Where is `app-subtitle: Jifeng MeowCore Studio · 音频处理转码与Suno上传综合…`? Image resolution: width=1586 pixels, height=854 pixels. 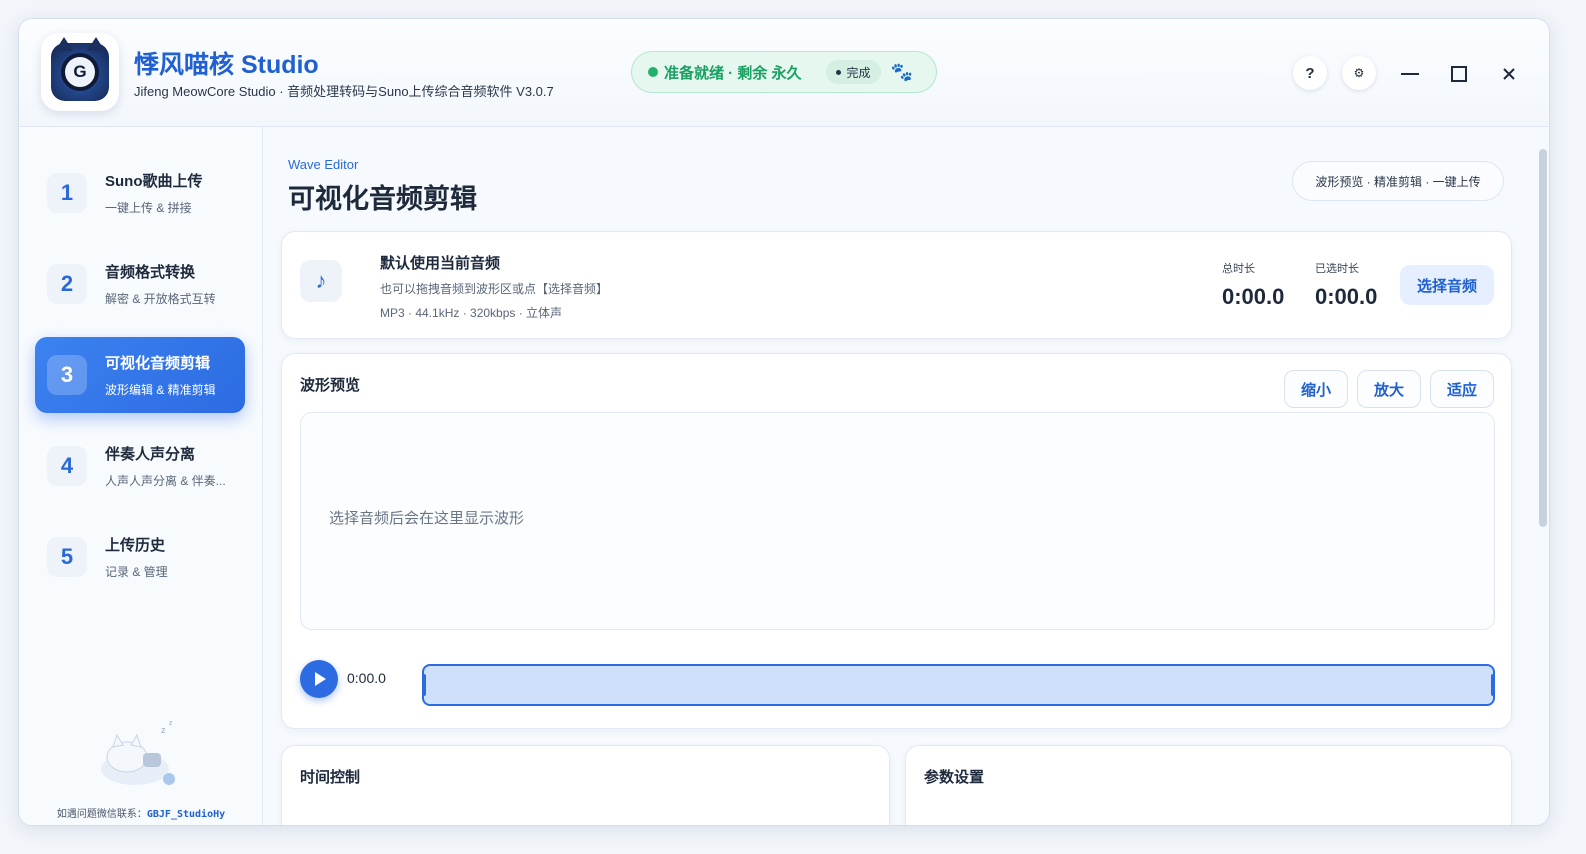
app-subtitle: Jifeng MeowCore Studio · 音频处理转码与Suno上传综合… is located at coordinates (344, 91).